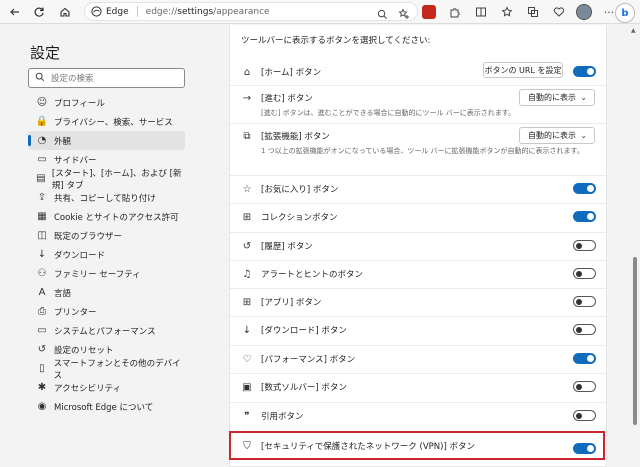  I want to click on system-icon: ▭, so click(42, 330).